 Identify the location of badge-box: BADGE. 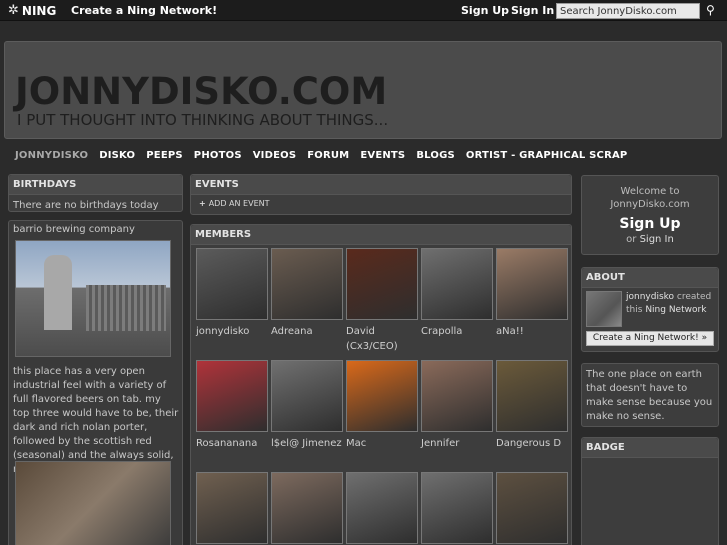
(650, 491).